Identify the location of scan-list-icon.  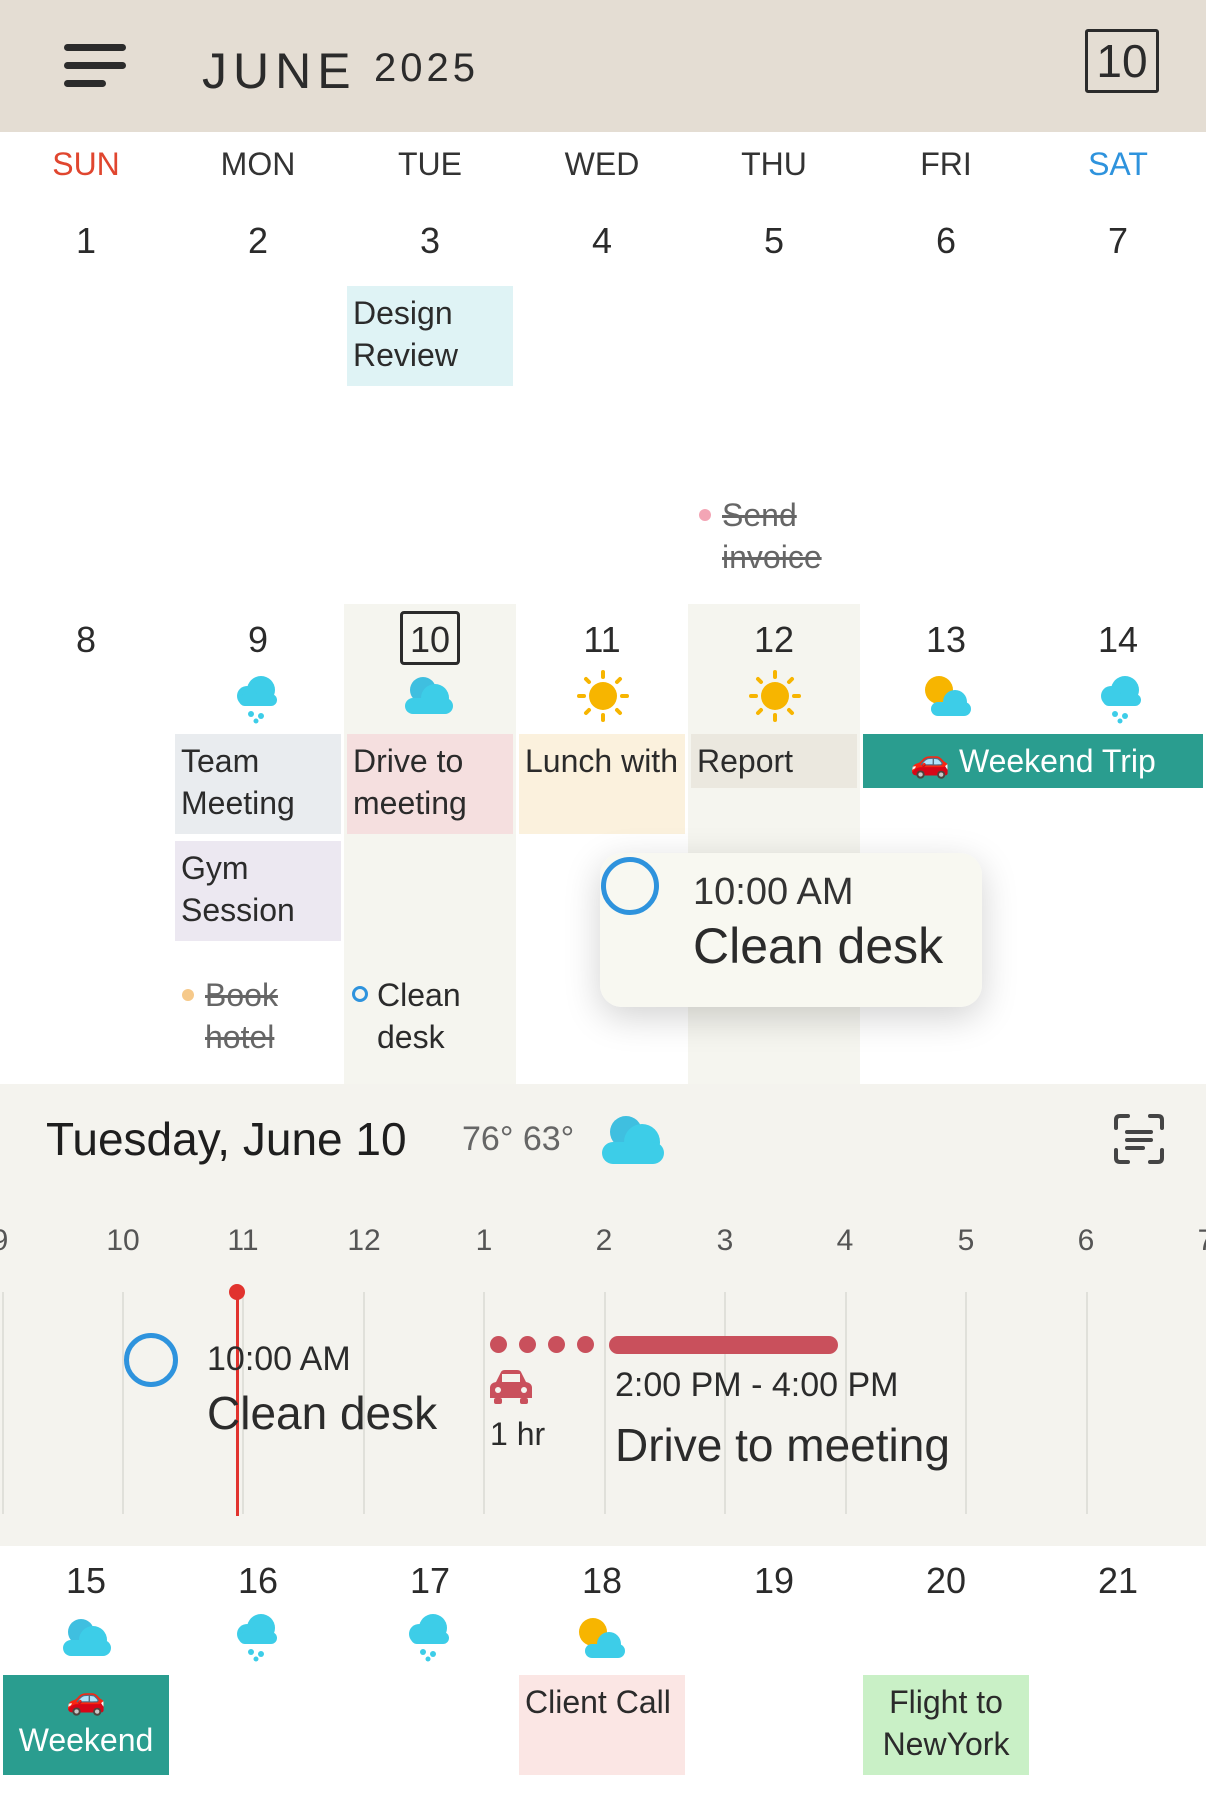
(1139, 1139).